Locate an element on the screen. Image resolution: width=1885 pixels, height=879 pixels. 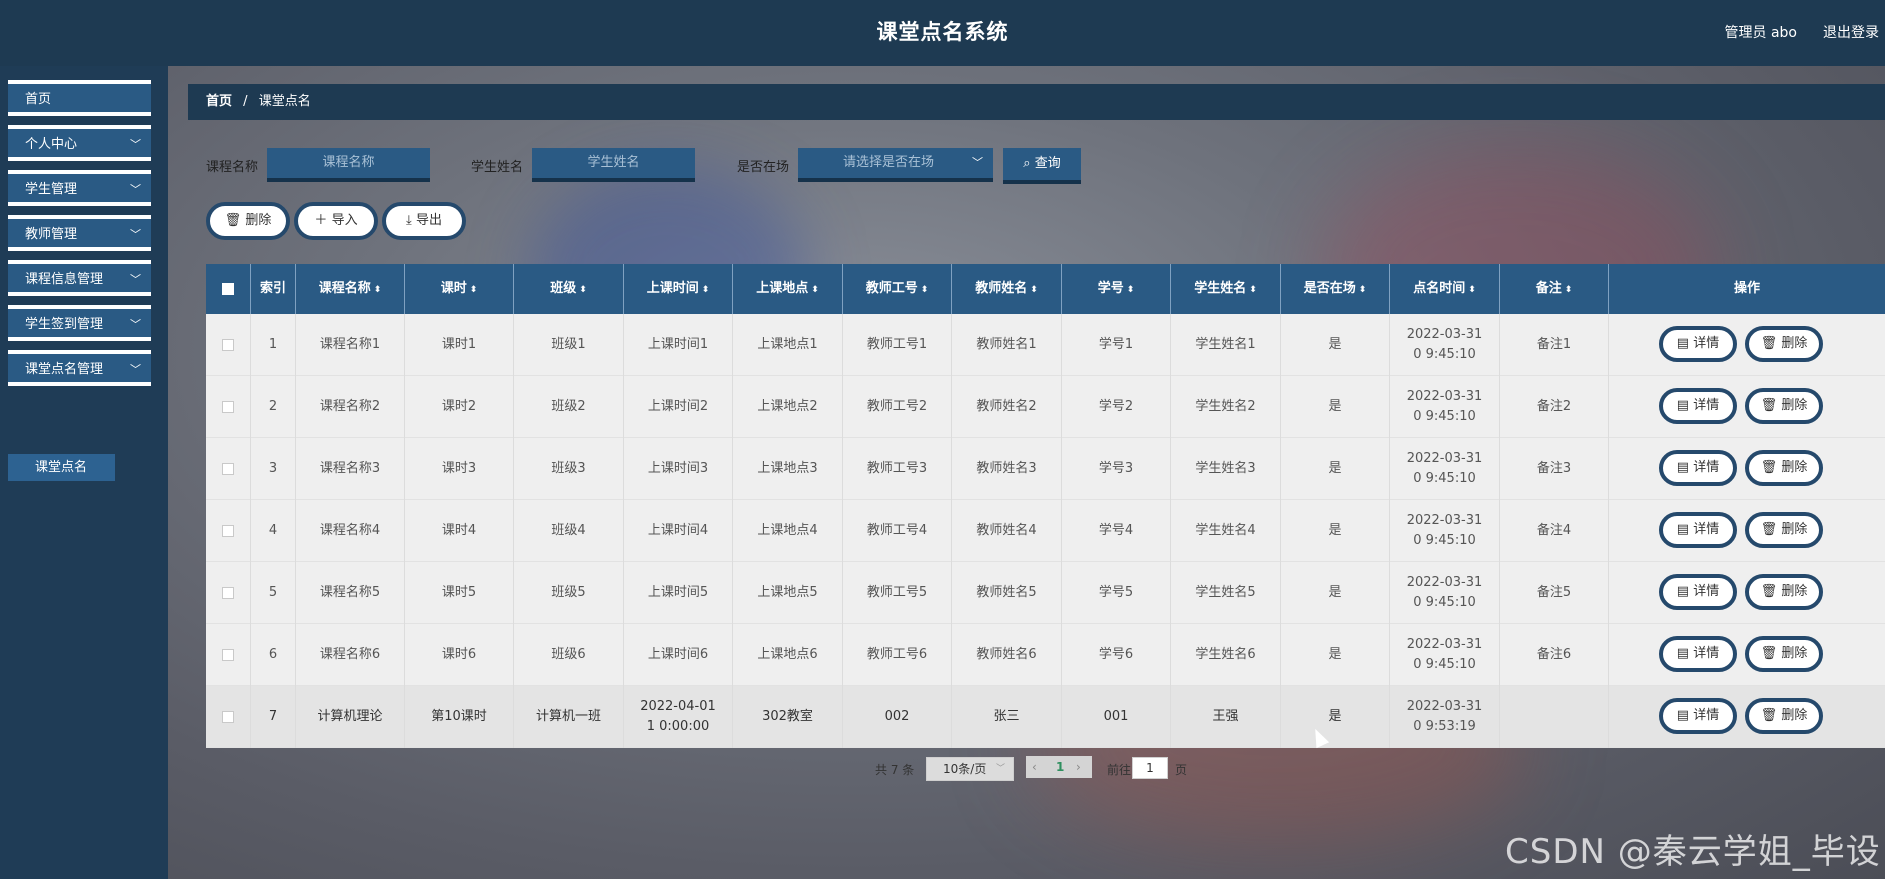
cell-student-name: 学生姓名6 is located at coordinates (1226, 655).